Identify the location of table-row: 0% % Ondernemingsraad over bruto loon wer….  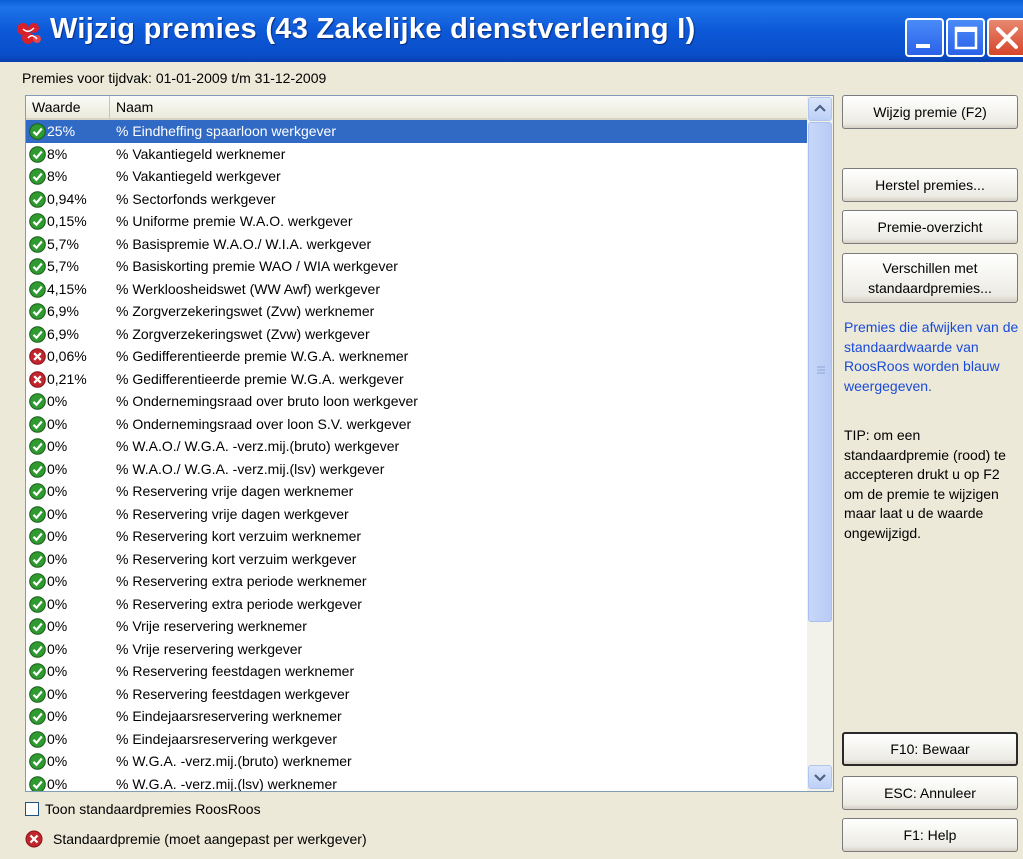
(416, 401).